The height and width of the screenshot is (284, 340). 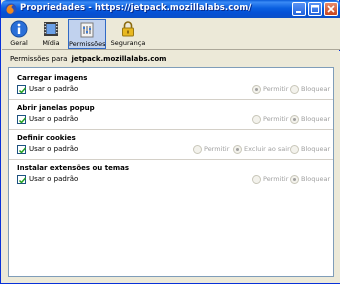 I want to click on tab-security: Segurança, so click(x=128, y=34).